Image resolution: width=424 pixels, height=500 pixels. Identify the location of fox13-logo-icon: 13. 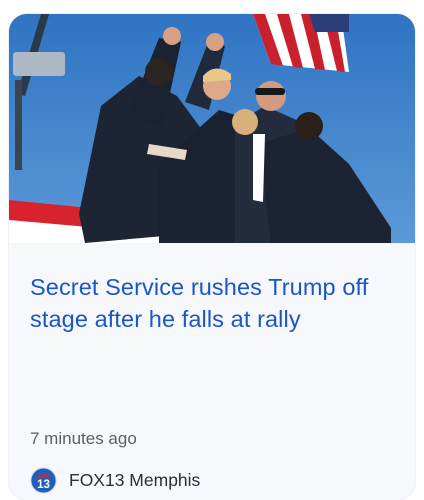
(43, 480).